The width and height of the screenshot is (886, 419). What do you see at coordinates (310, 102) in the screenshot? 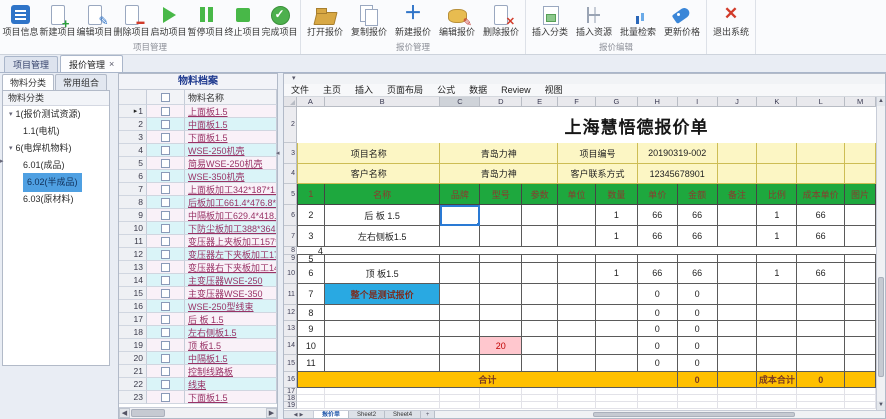
I see `column-header-A: A` at bounding box center [310, 102].